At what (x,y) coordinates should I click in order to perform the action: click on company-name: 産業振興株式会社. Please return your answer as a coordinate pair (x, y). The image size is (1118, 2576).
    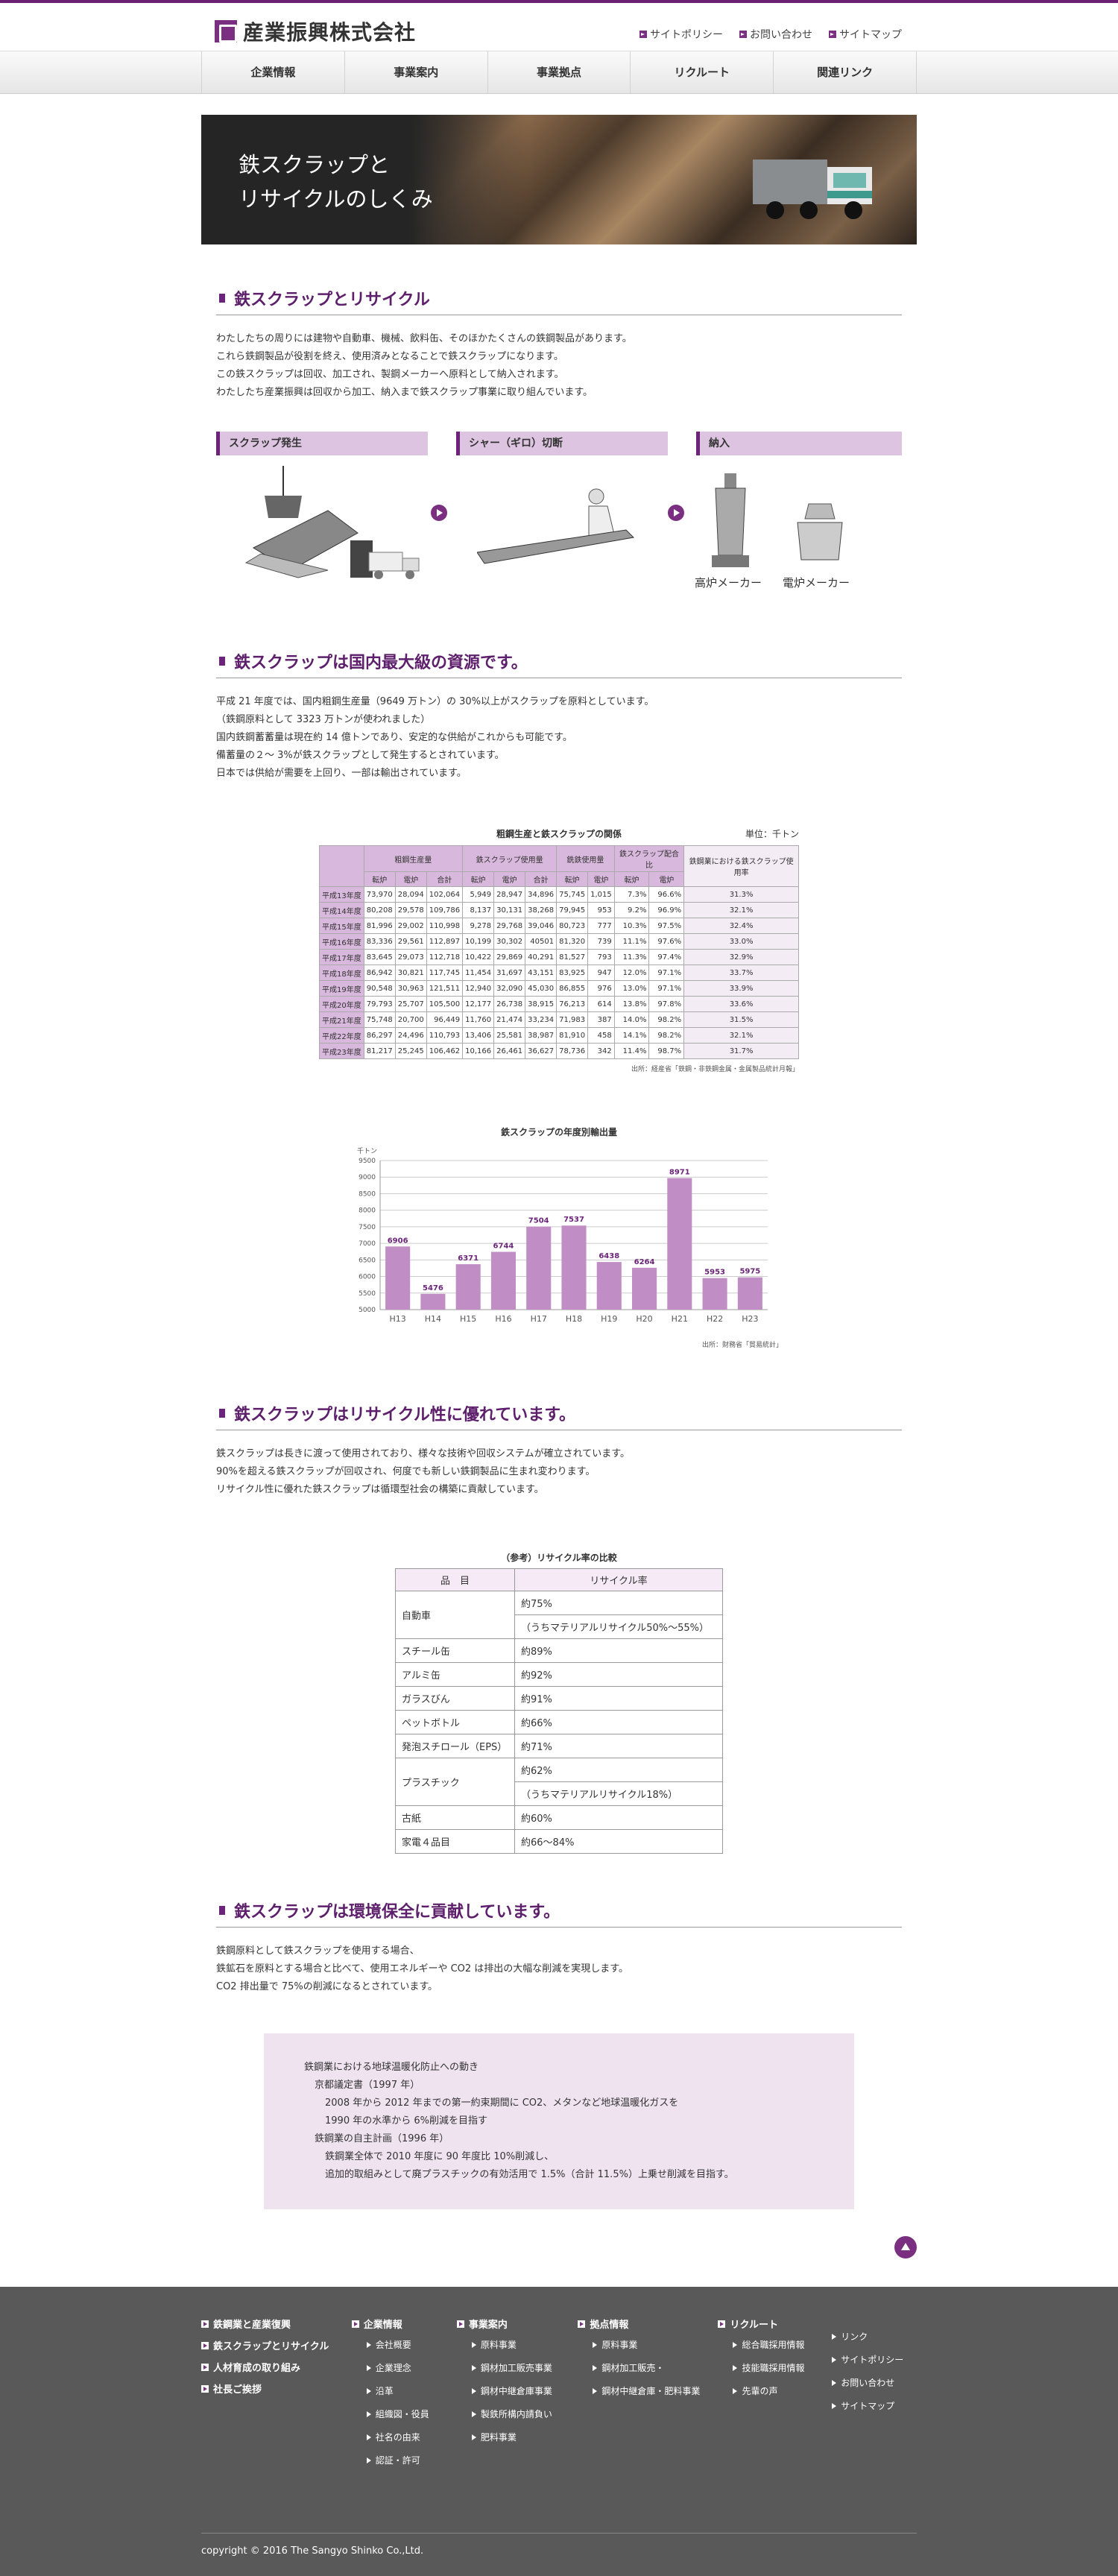
    Looking at the image, I should click on (330, 33).